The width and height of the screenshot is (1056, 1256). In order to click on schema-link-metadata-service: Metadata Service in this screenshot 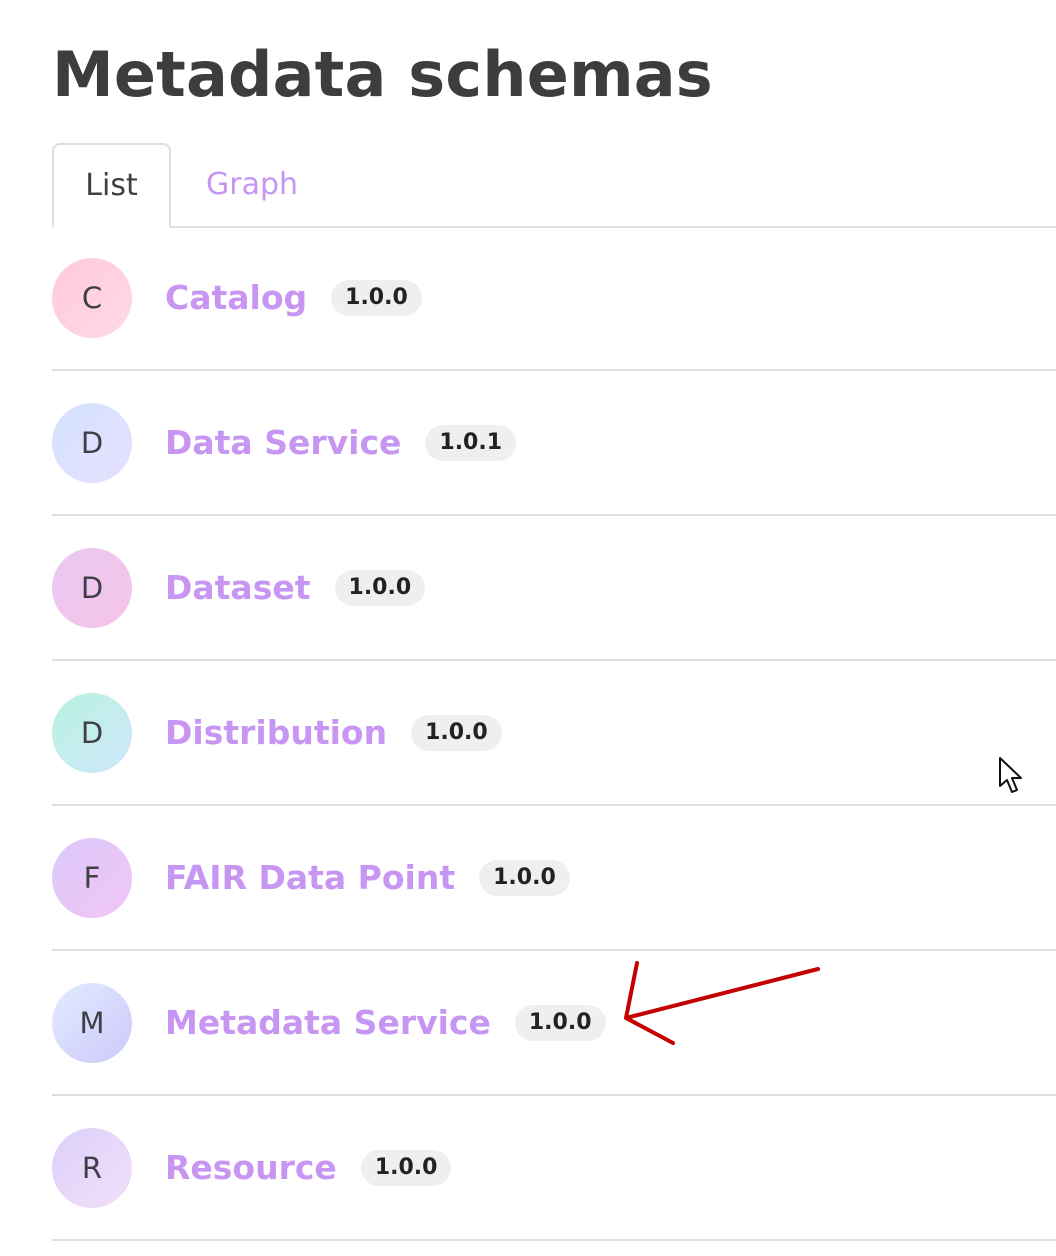, I will do `click(328, 1022)`.